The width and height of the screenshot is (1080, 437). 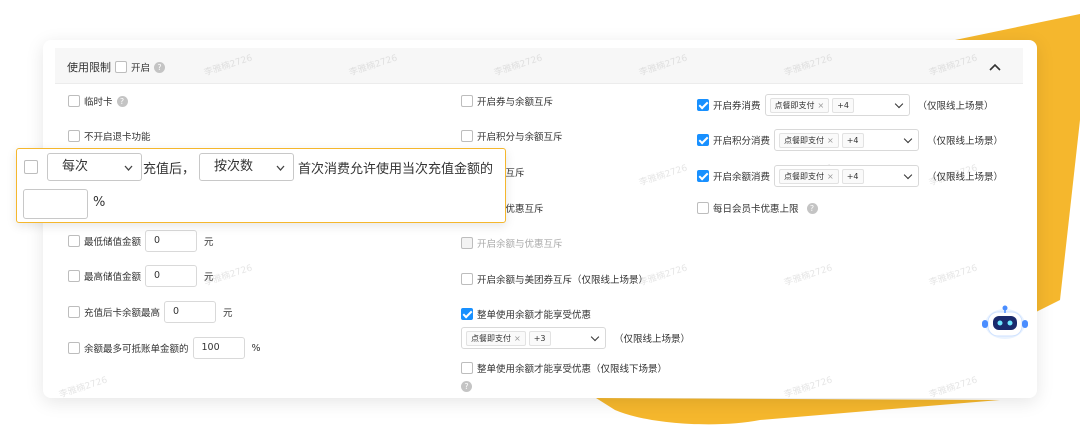 What do you see at coordinates (74, 312) in the screenshot?
I see `max-balance-checkbox` at bounding box center [74, 312].